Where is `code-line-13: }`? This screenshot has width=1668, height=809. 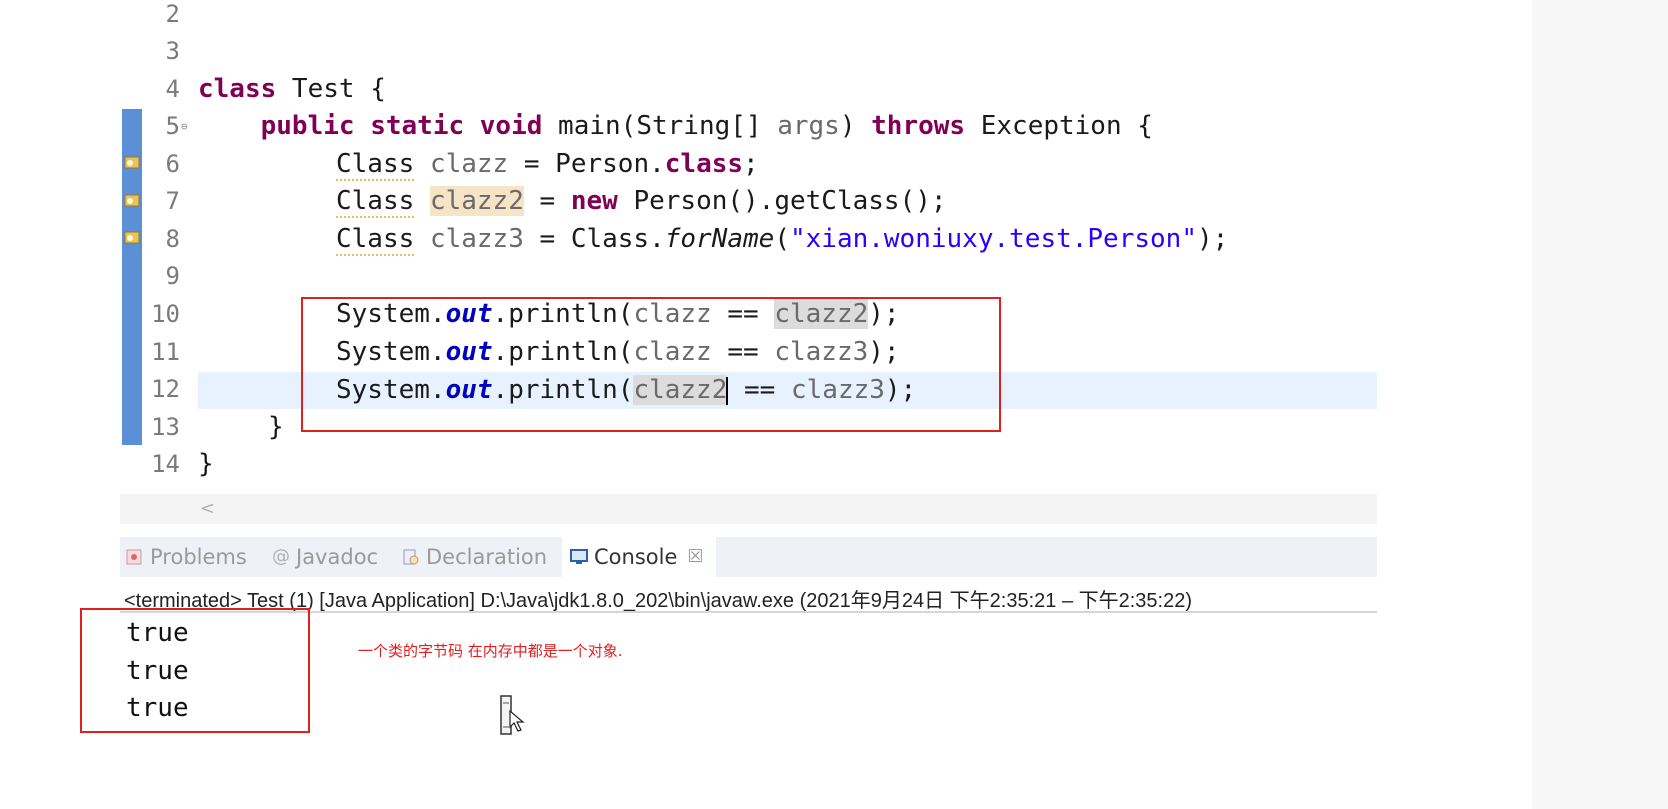
code-line-13: } is located at coordinates (276, 427).